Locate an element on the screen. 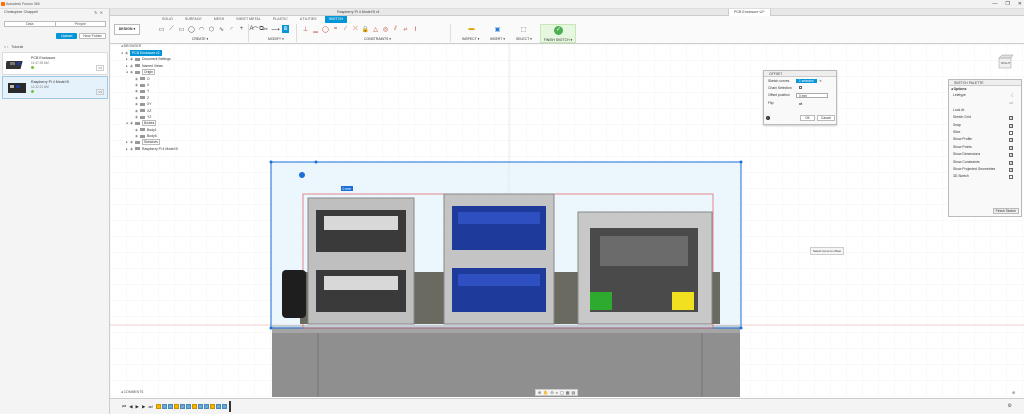 This screenshot has height=414, width=1024. chain-selection-checkbox is located at coordinates (800, 87).